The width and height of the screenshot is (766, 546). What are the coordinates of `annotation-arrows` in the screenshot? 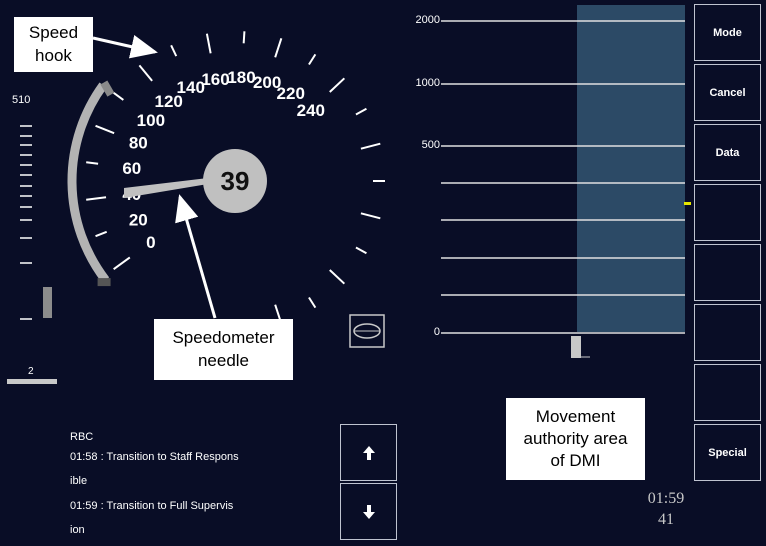 It's located at (154, 177).